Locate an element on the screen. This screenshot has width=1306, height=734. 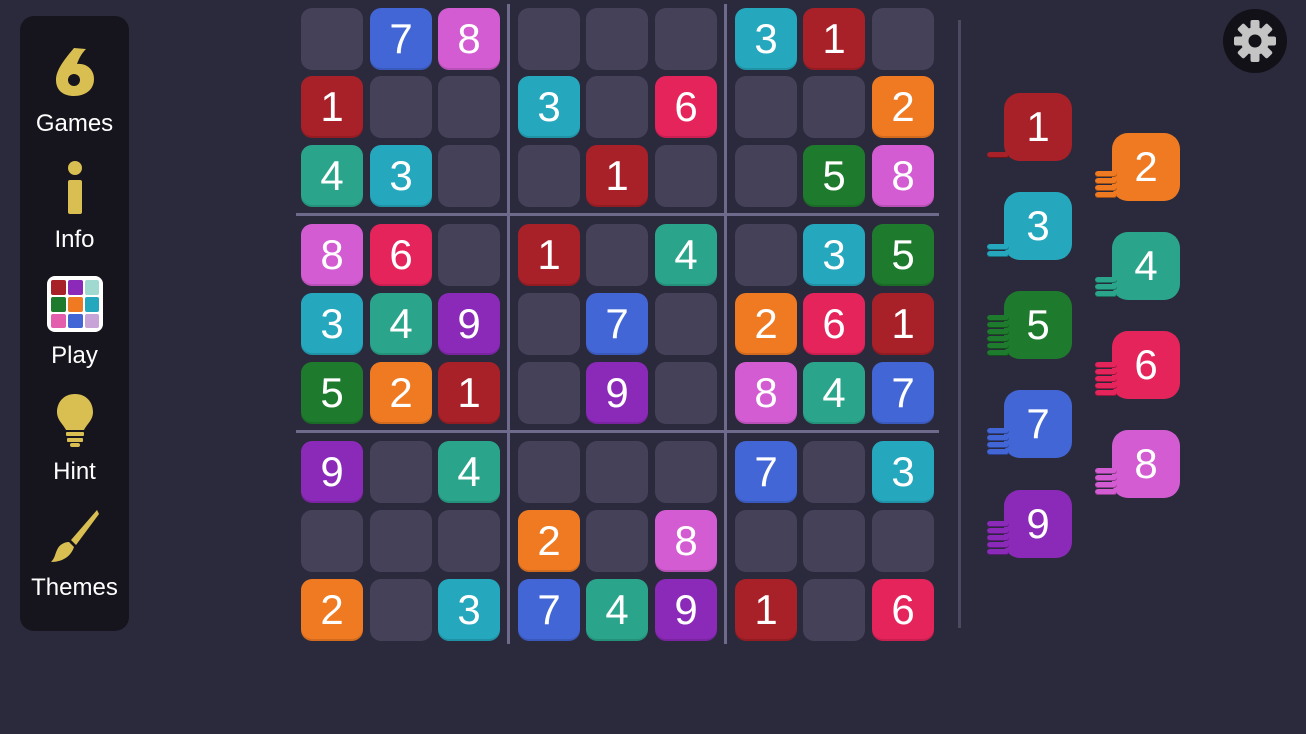
sidebar-item-games: Games is located at coordinates (74, 91).